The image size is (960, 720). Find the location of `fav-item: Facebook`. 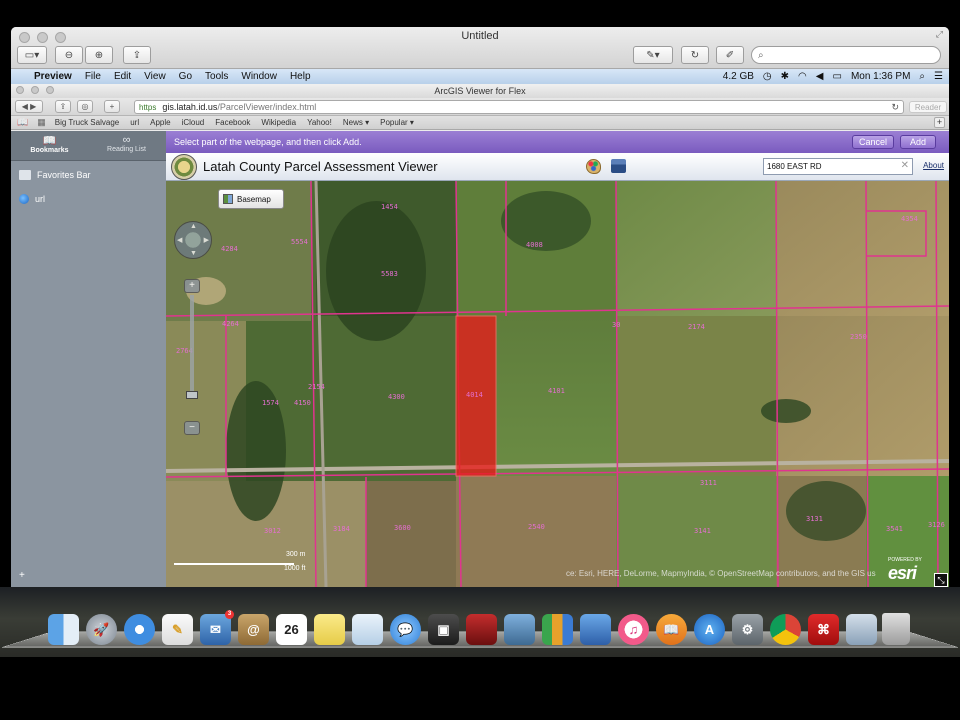

fav-item: Facebook is located at coordinates (232, 122).